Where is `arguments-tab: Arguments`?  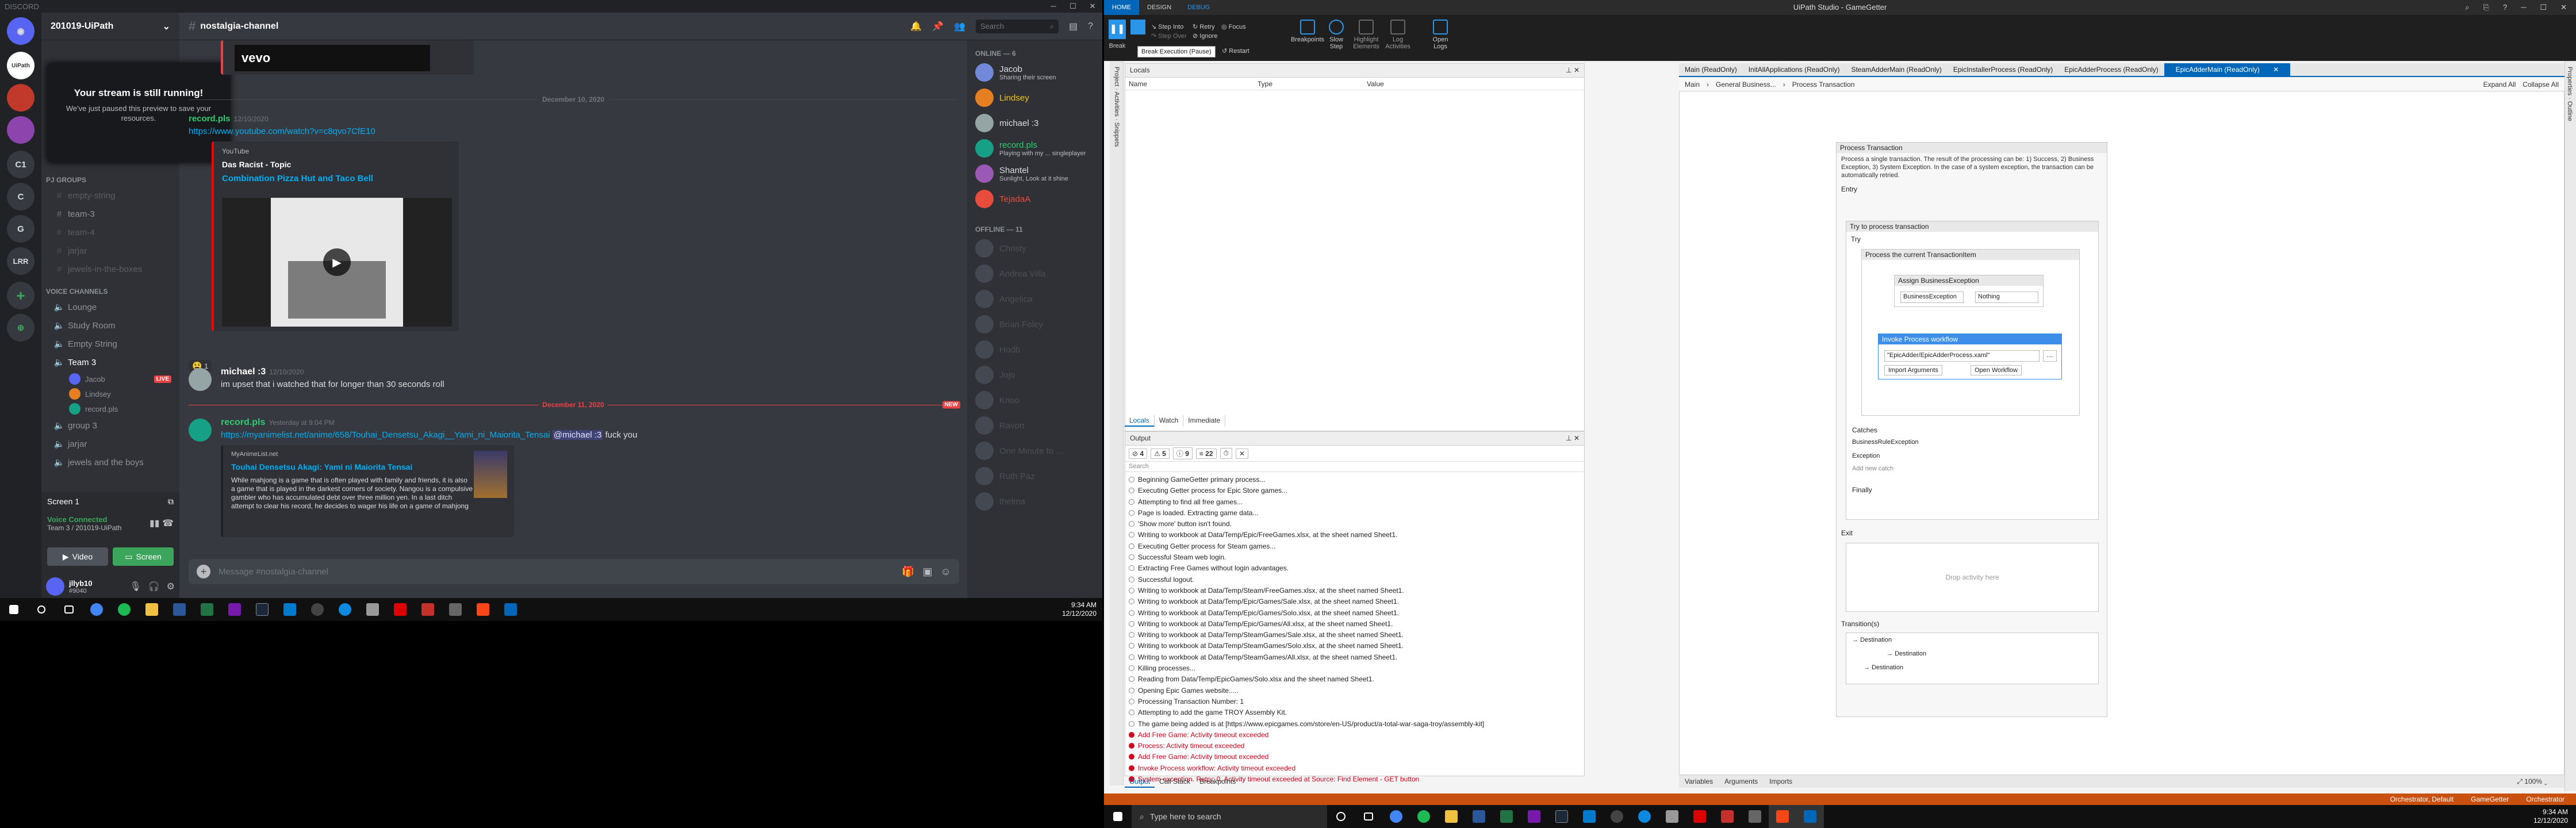
arguments-tab: Arguments is located at coordinates (1741, 781).